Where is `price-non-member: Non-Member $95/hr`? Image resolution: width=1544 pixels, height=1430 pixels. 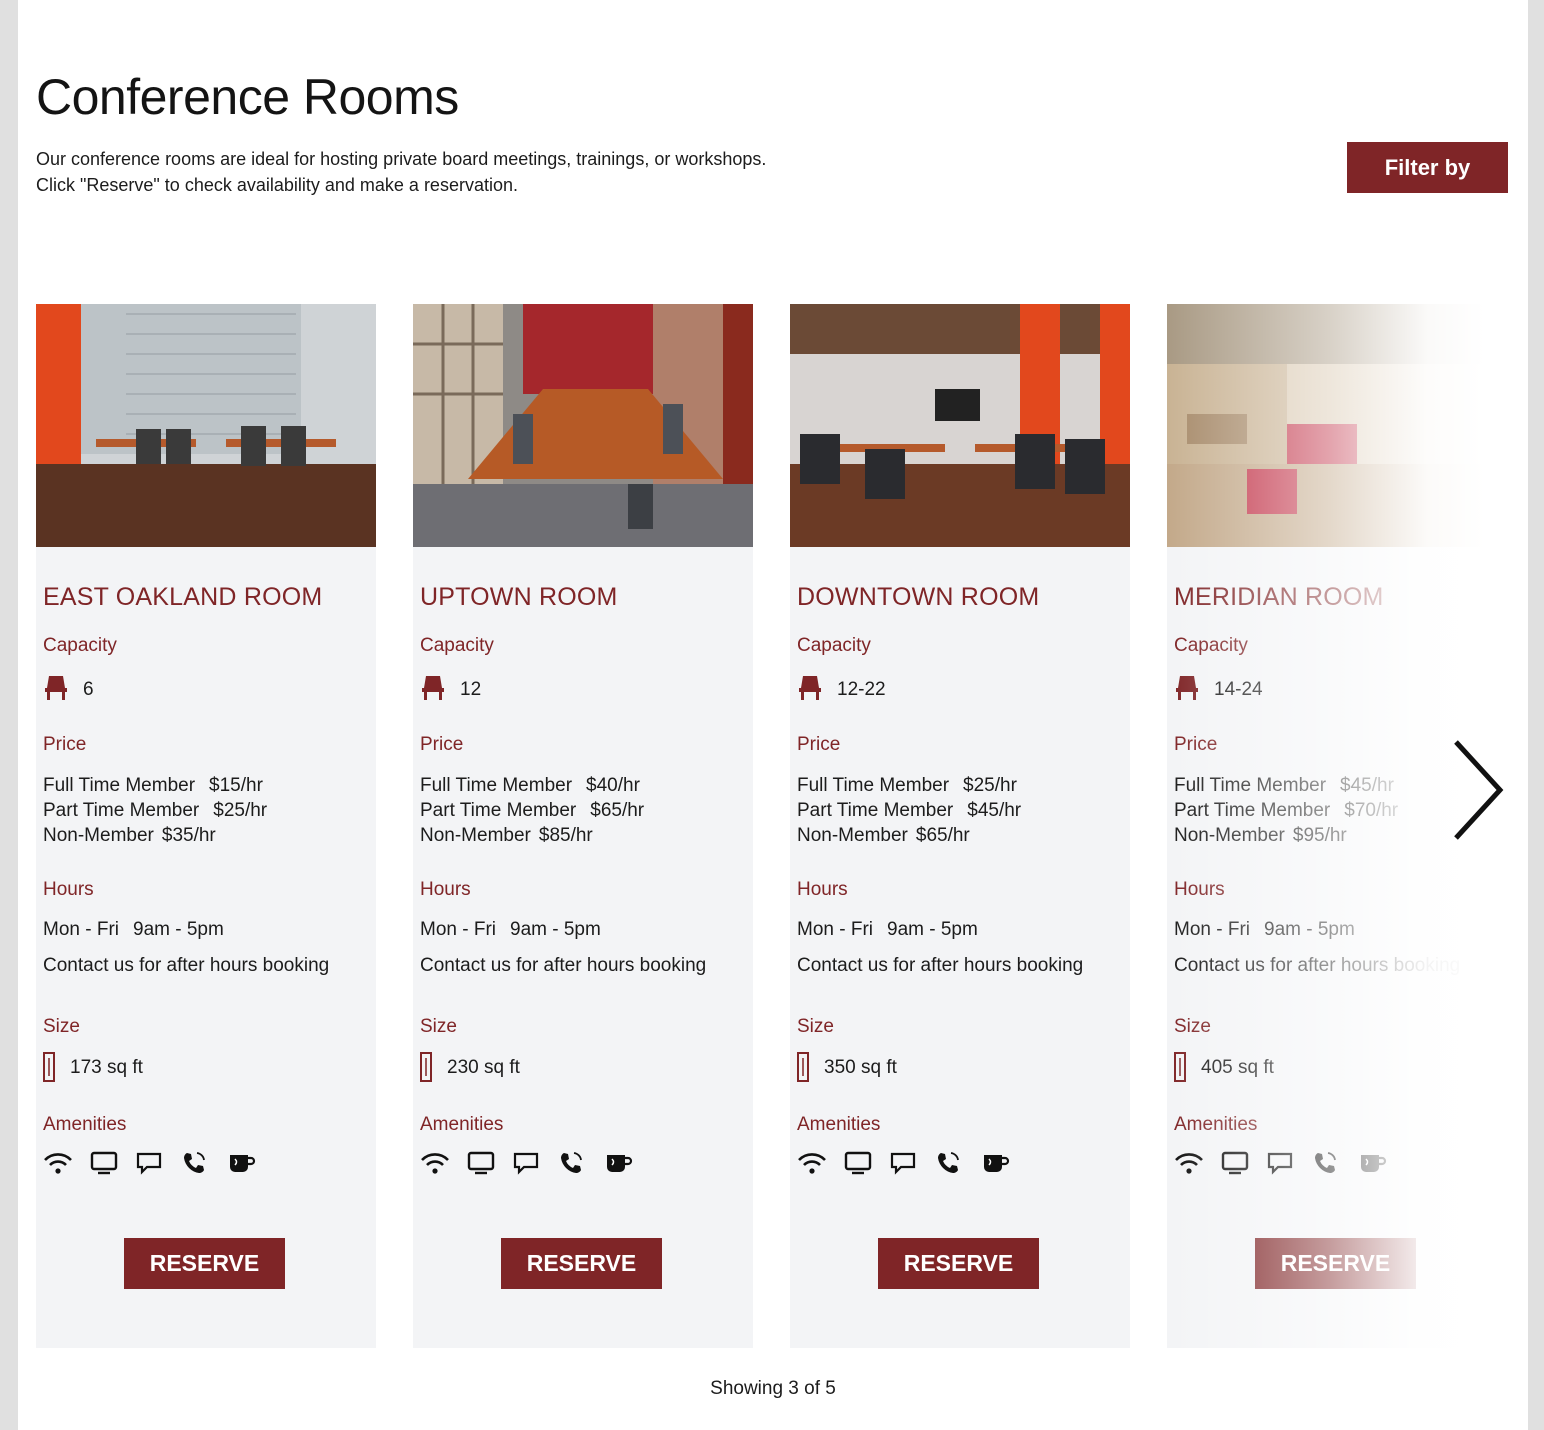 price-non-member: Non-Member $95/hr is located at coordinates (1260, 836).